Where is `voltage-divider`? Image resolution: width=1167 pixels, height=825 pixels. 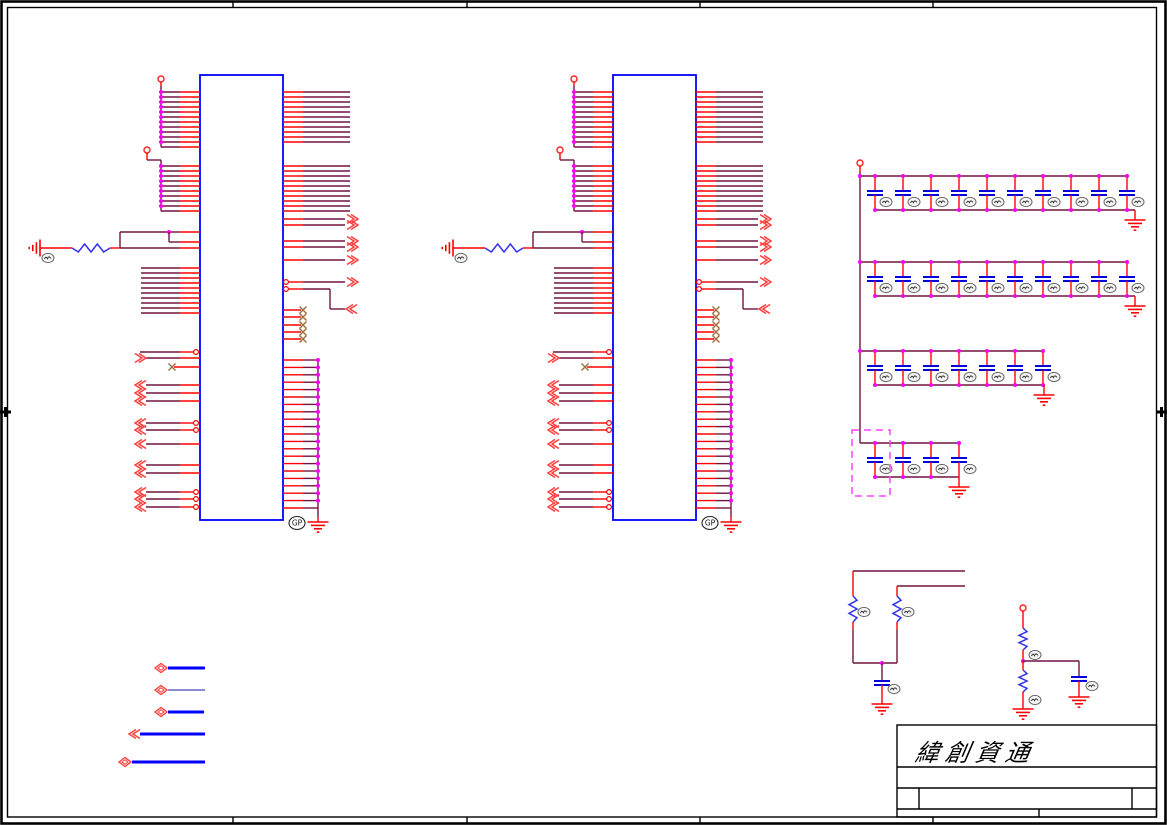
voltage-divider is located at coordinates (1055, 662).